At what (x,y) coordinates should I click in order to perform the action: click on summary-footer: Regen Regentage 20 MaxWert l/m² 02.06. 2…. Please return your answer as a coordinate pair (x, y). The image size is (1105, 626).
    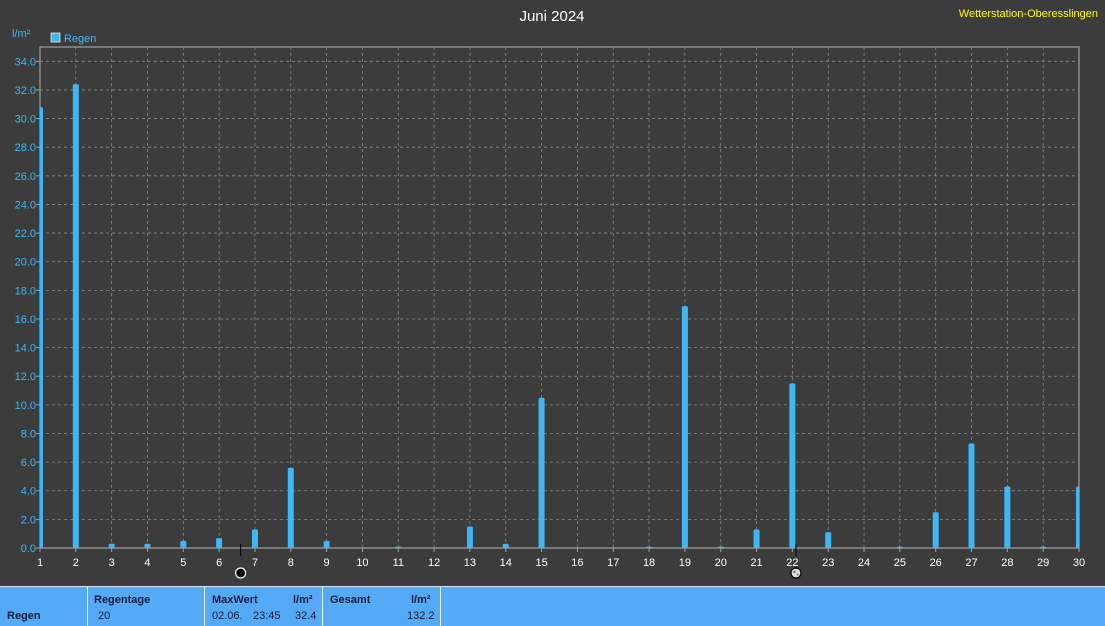
    Looking at the image, I should click on (552, 606).